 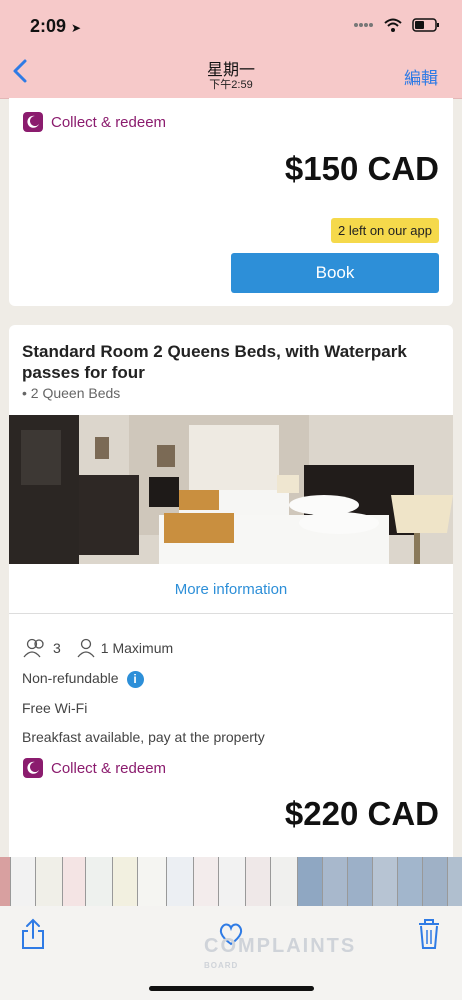 I want to click on status-bar: 2:09 ➤, so click(x=231, y=26).